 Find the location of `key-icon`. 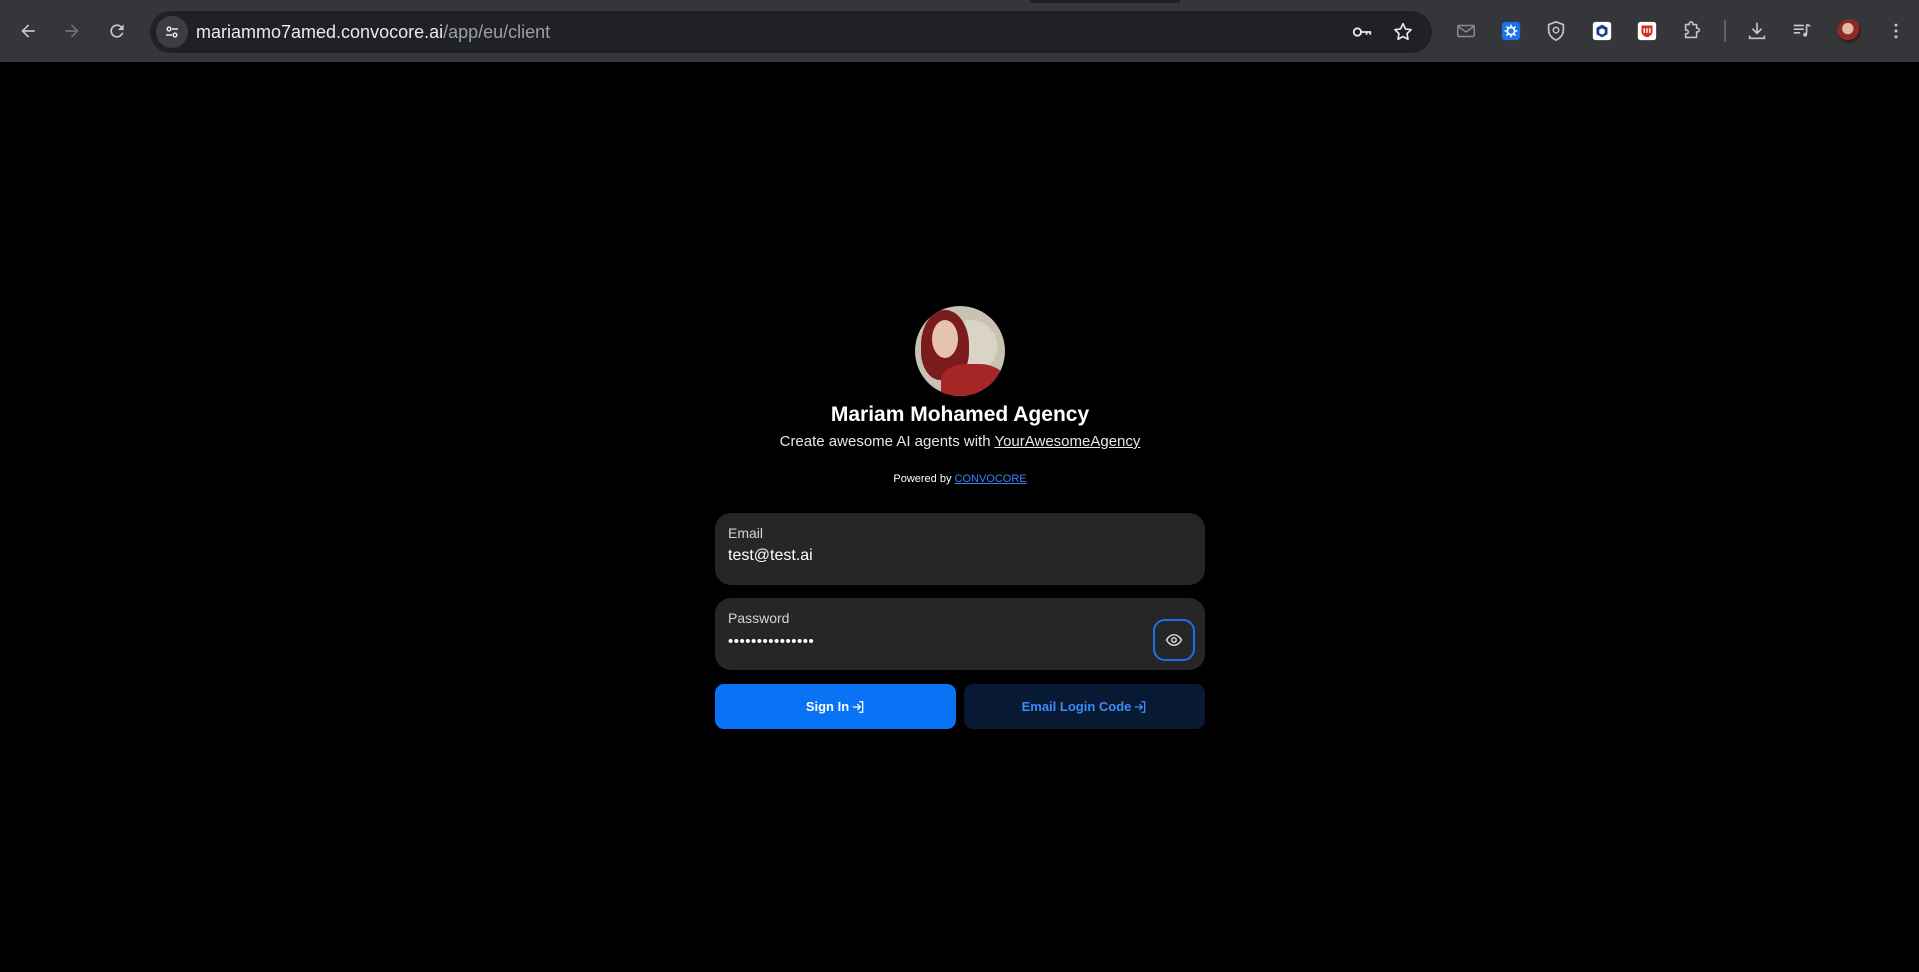

key-icon is located at coordinates (1362, 32).